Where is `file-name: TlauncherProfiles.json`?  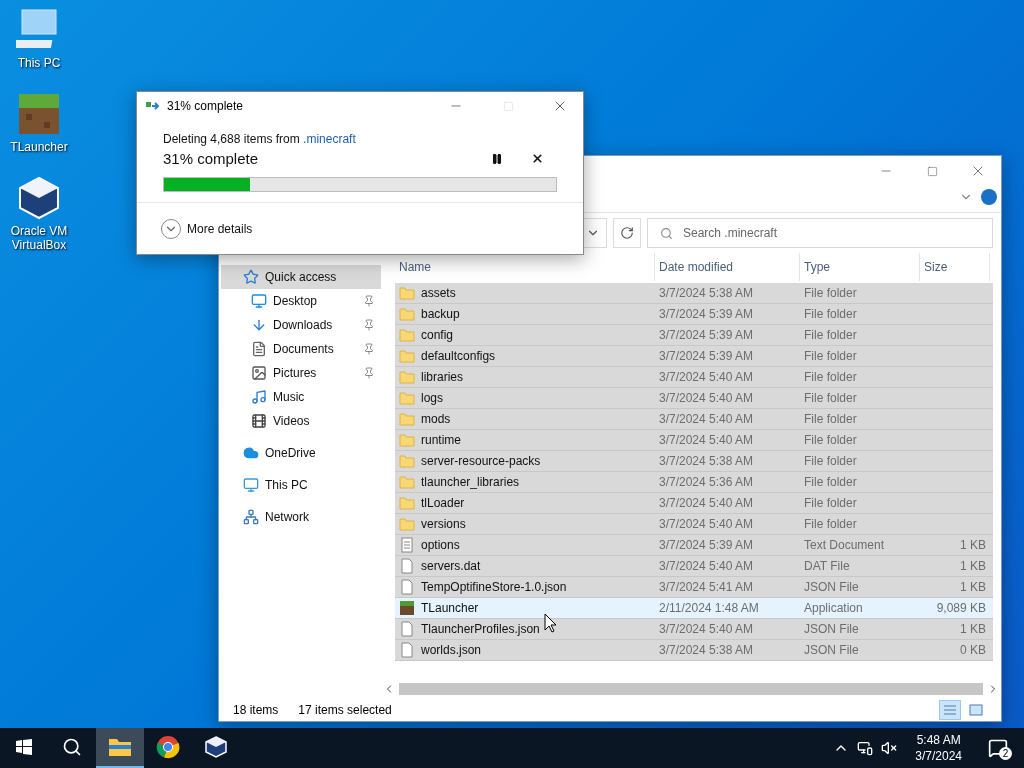
file-name: TlauncherProfiles.json is located at coordinates (480, 629).